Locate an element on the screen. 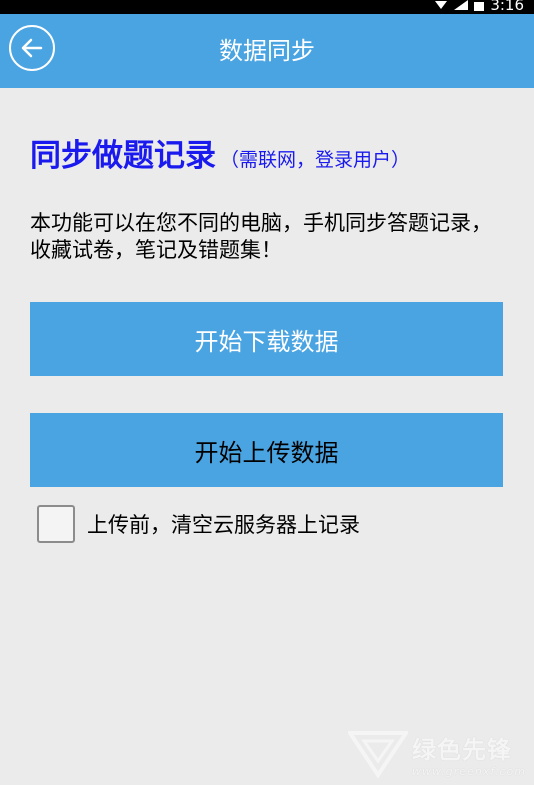  watermark-name: 绿色先锋 is located at coordinates (462, 750).